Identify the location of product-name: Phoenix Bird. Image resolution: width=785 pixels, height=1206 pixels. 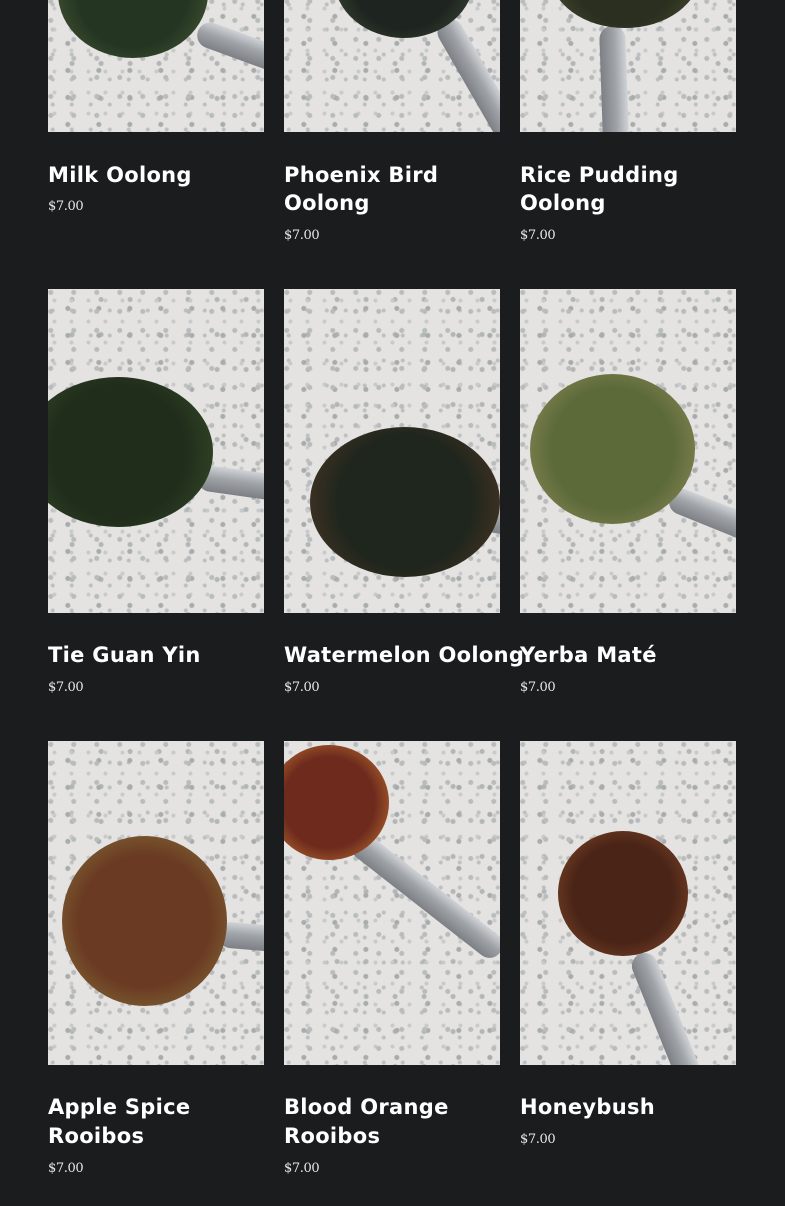
(361, 175).